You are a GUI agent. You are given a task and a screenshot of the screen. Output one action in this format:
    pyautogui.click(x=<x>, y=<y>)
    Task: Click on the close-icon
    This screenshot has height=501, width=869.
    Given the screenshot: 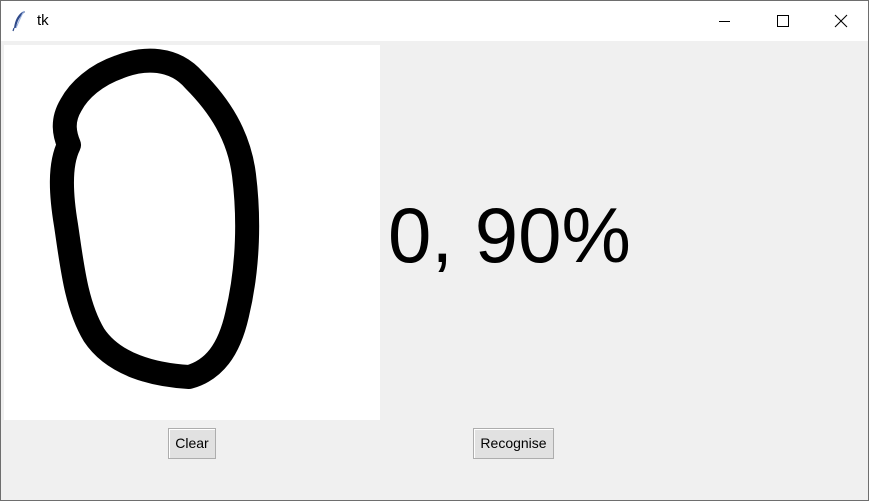 What is the action you would take?
    pyautogui.click(x=841, y=21)
    